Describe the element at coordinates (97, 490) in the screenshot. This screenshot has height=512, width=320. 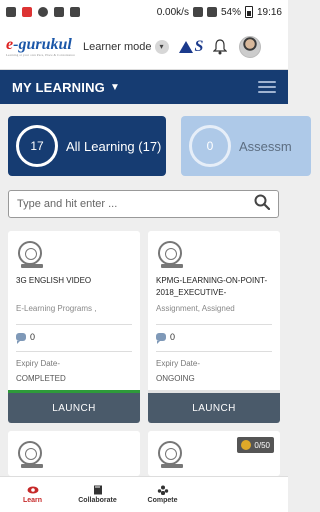
I see `book-icon` at that location.